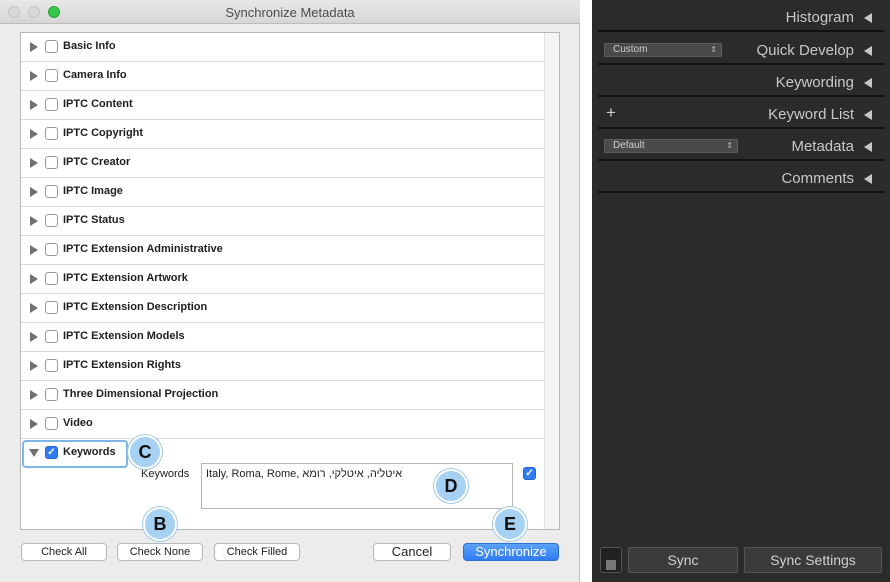 The image size is (890, 582). Describe the element at coordinates (671, 146) in the screenshot. I see `metadata-preset-select: Default ⇕` at that location.